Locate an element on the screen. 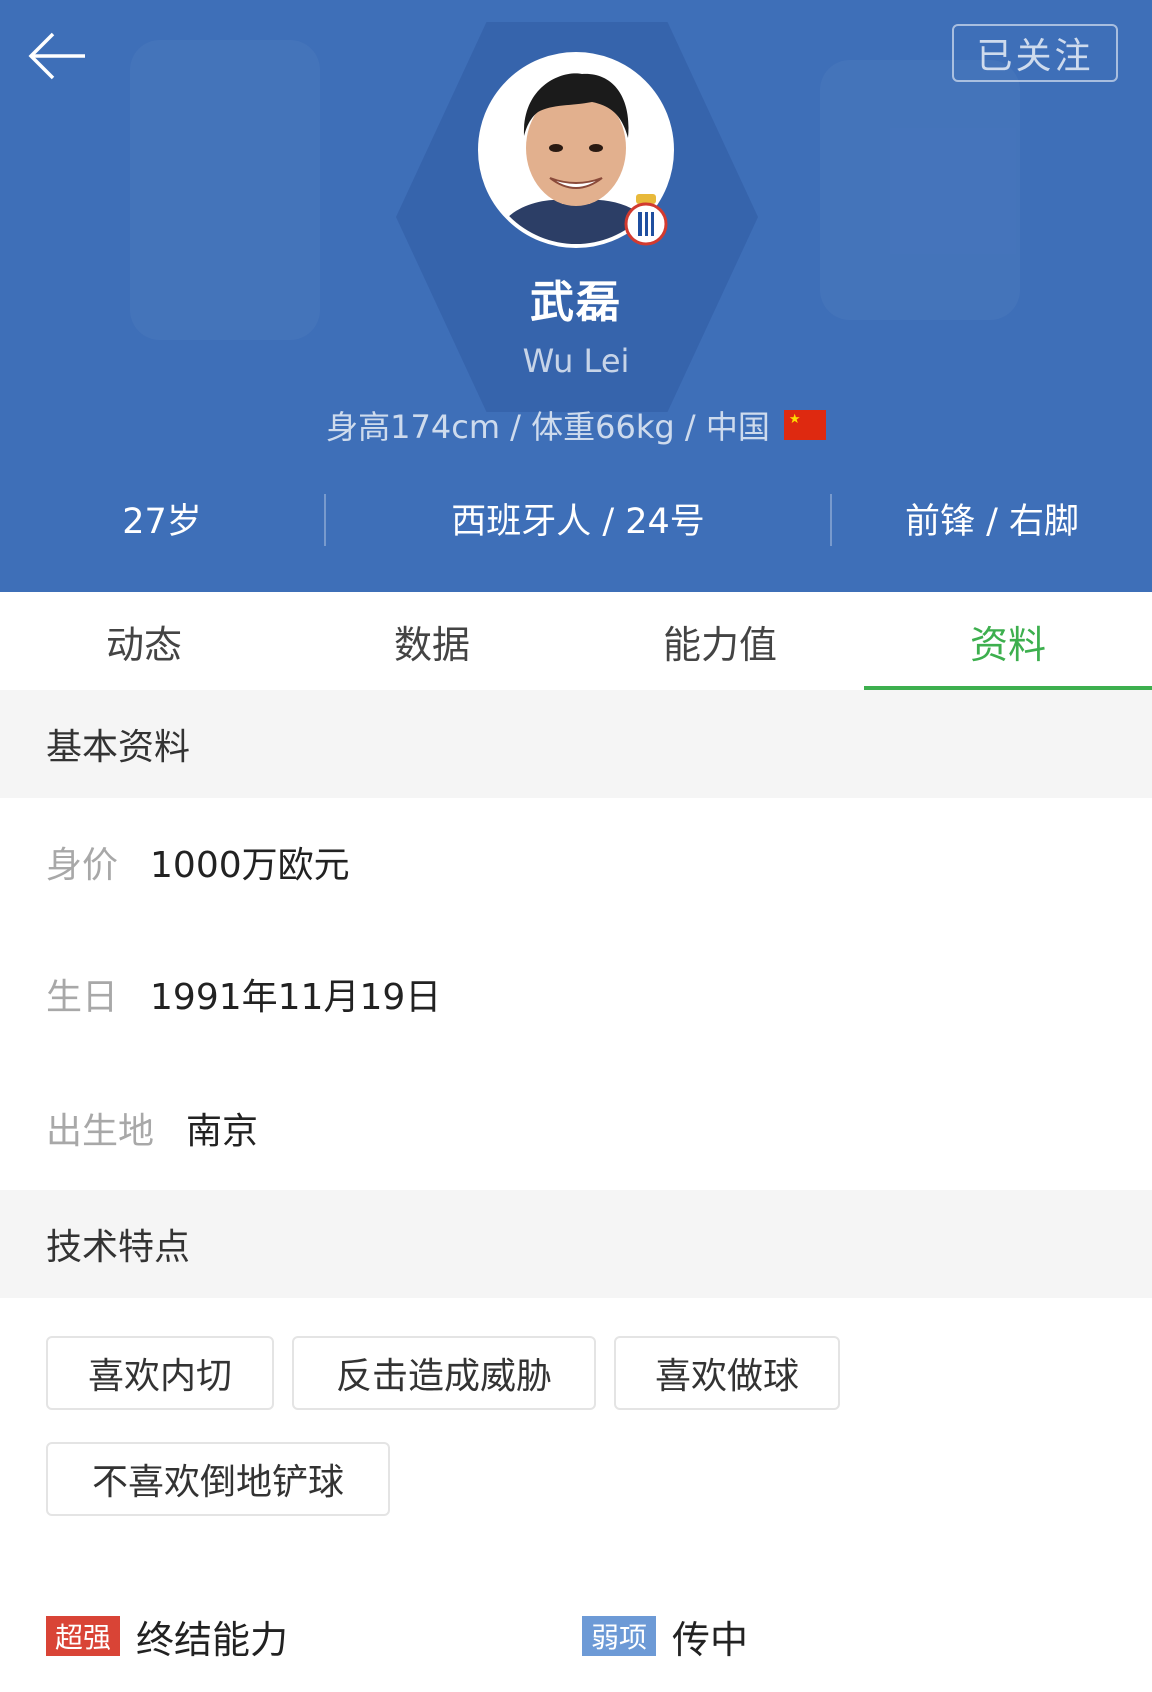 Image resolution: width=1152 pixels, height=1692 pixels. section-header-skills: 技术特点 is located at coordinates (576, 1244).